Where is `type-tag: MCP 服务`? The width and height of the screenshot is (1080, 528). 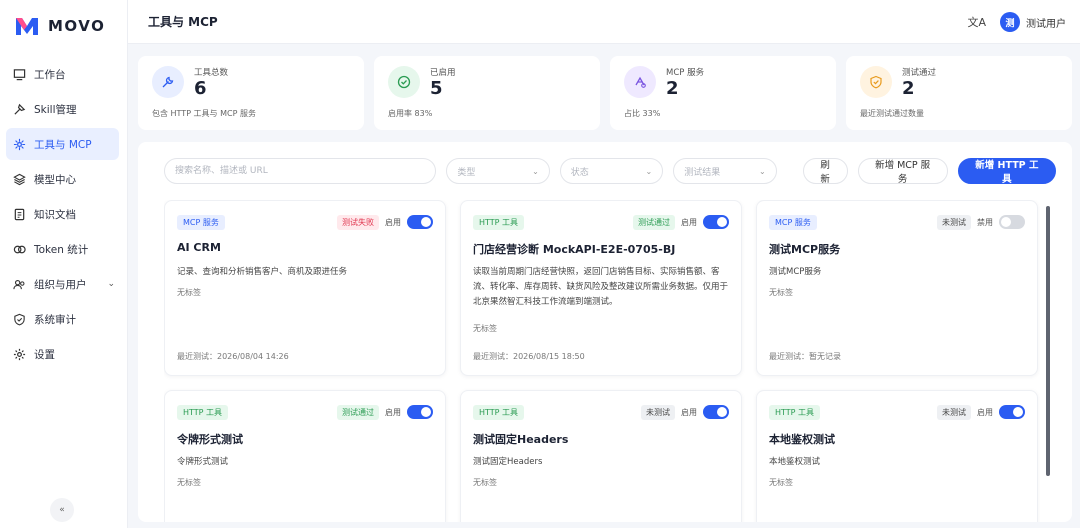
type-tag: MCP 服务 is located at coordinates (793, 222).